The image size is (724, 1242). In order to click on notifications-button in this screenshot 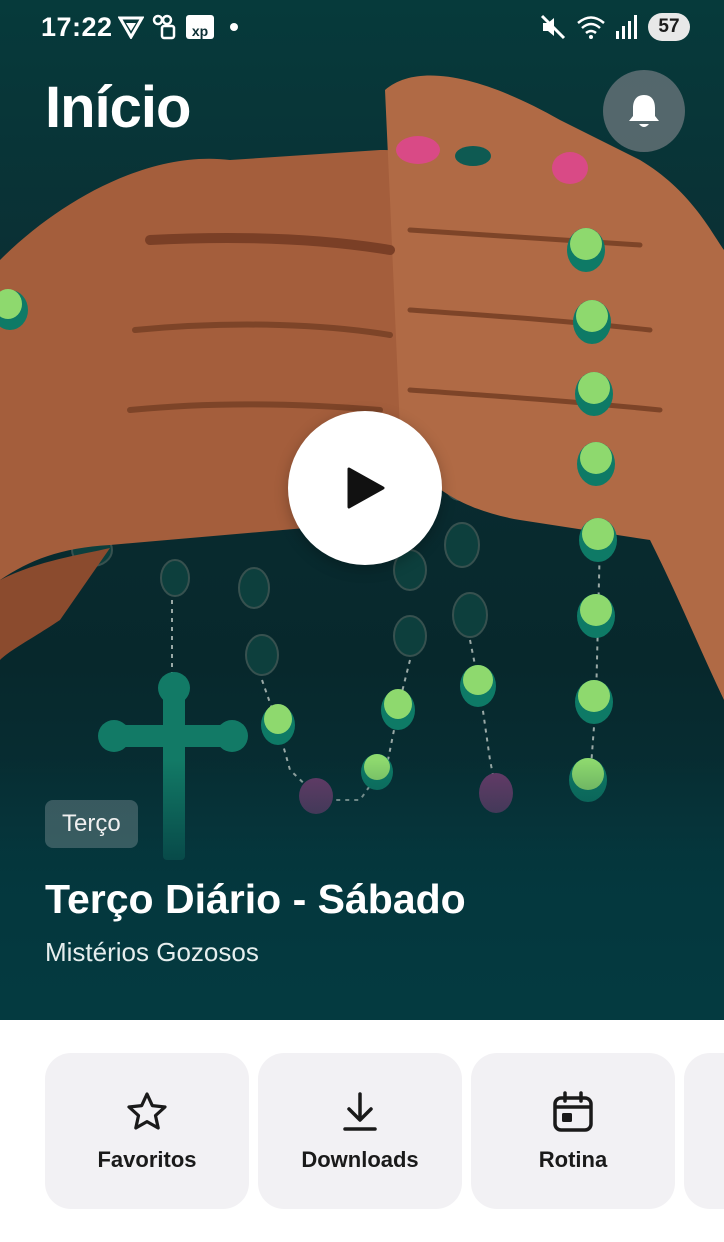, I will do `click(644, 111)`.